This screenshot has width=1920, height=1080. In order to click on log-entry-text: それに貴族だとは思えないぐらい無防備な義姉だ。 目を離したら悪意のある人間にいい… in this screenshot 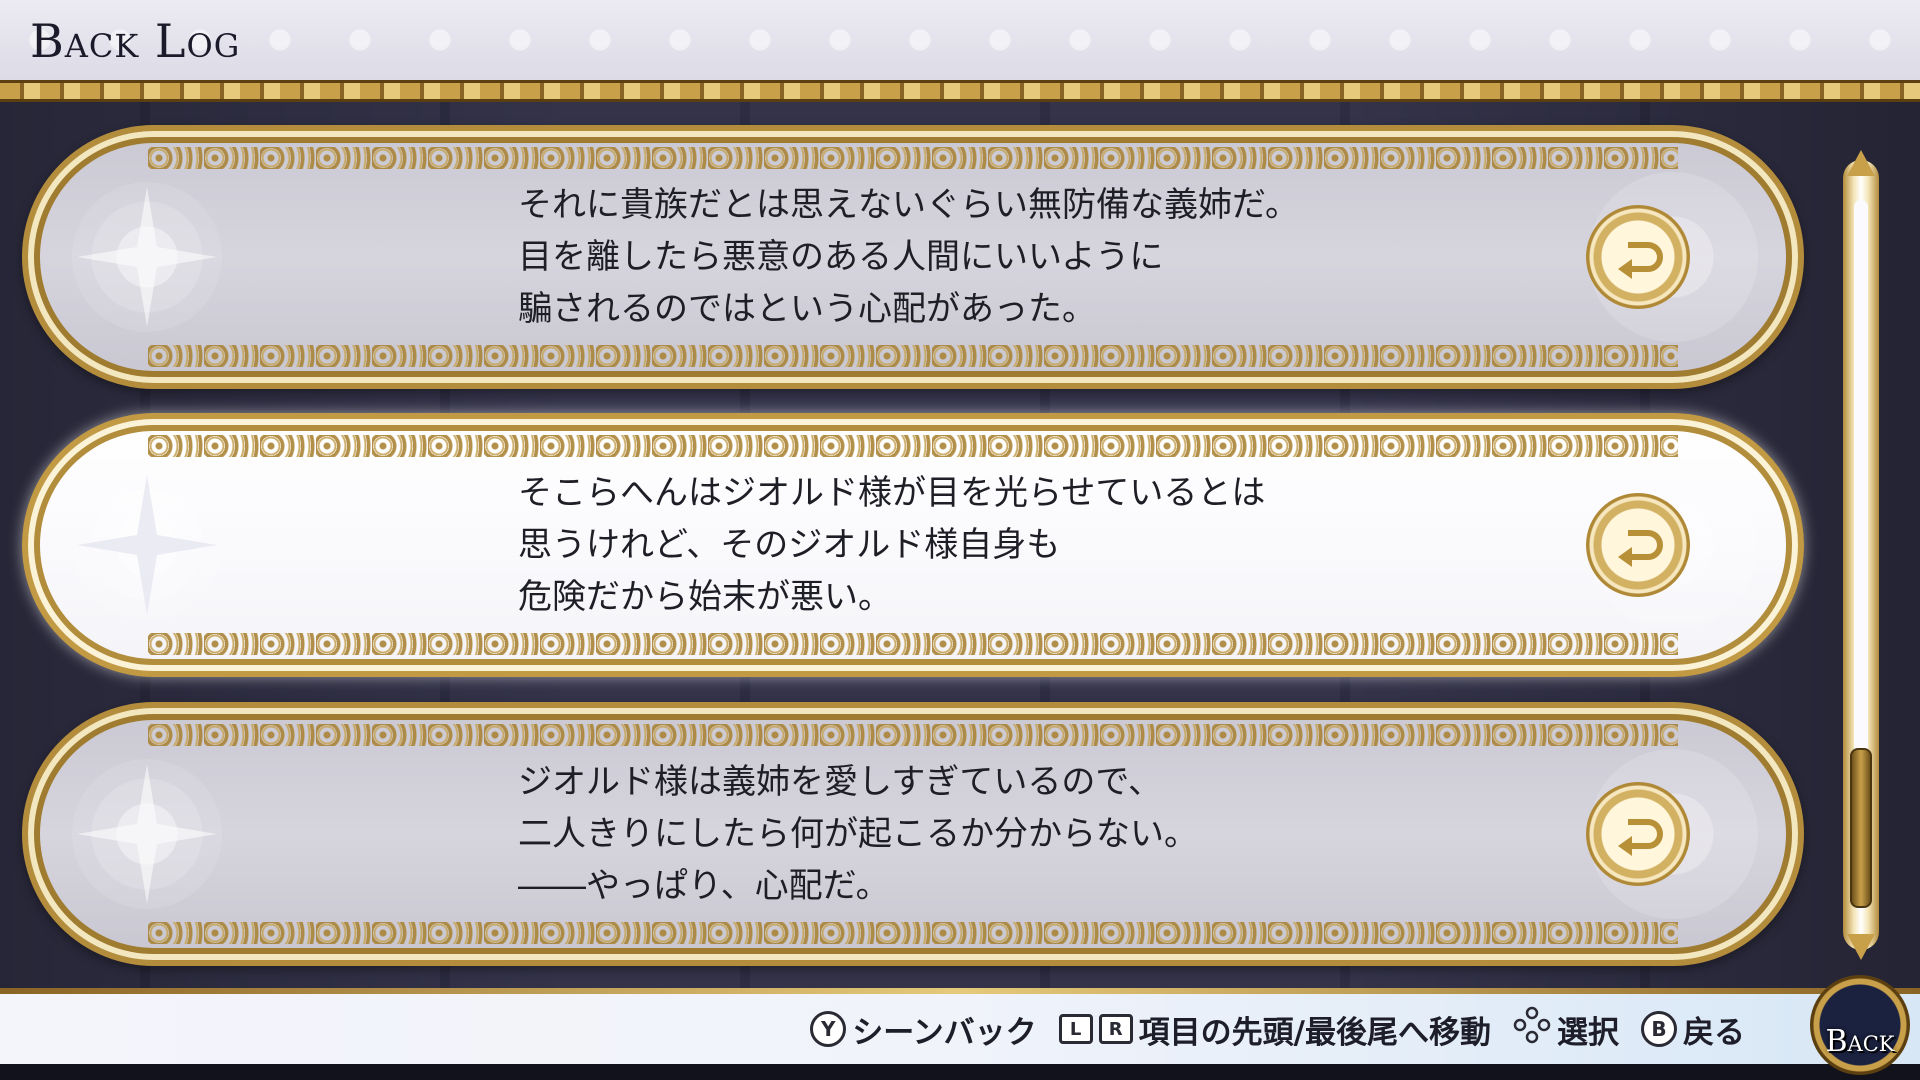, I will do `click(908, 257)`.